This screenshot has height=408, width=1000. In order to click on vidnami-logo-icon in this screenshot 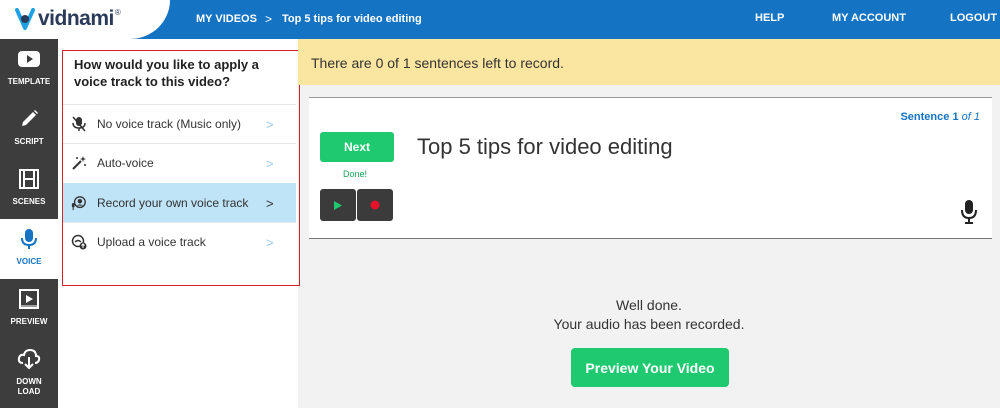, I will do `click(25, 19)`.